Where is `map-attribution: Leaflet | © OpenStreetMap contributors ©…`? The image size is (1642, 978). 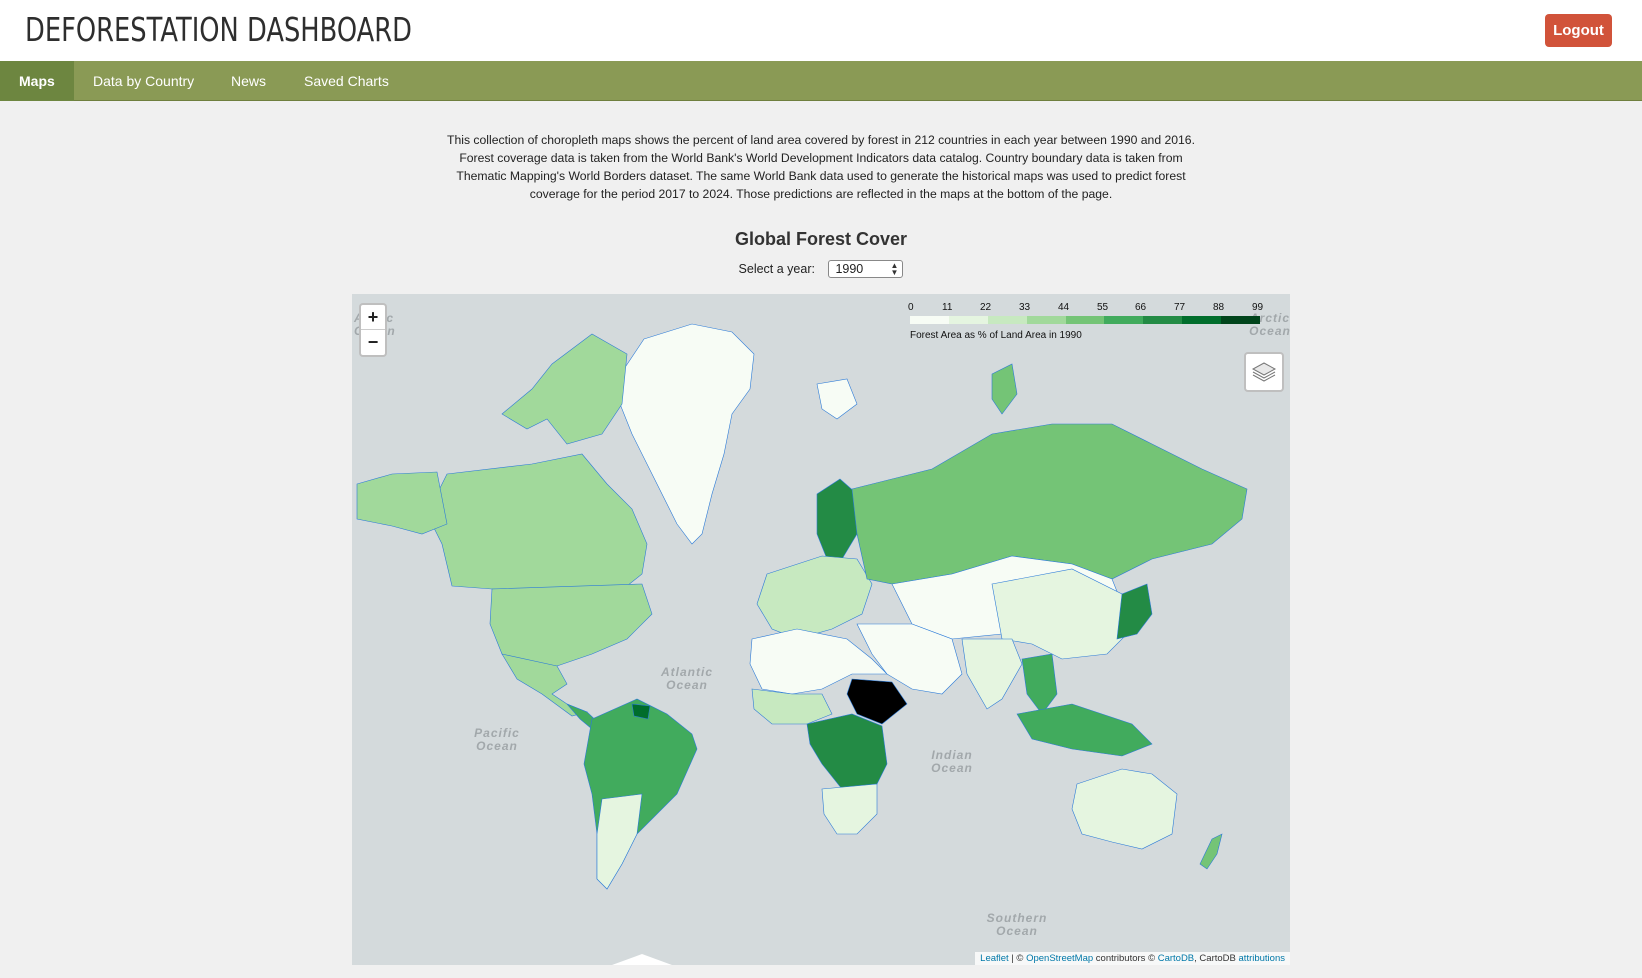
map-attribution: Leaflet | © OpenStreetMap contributors ©… is located at coordinates (1132, 958).